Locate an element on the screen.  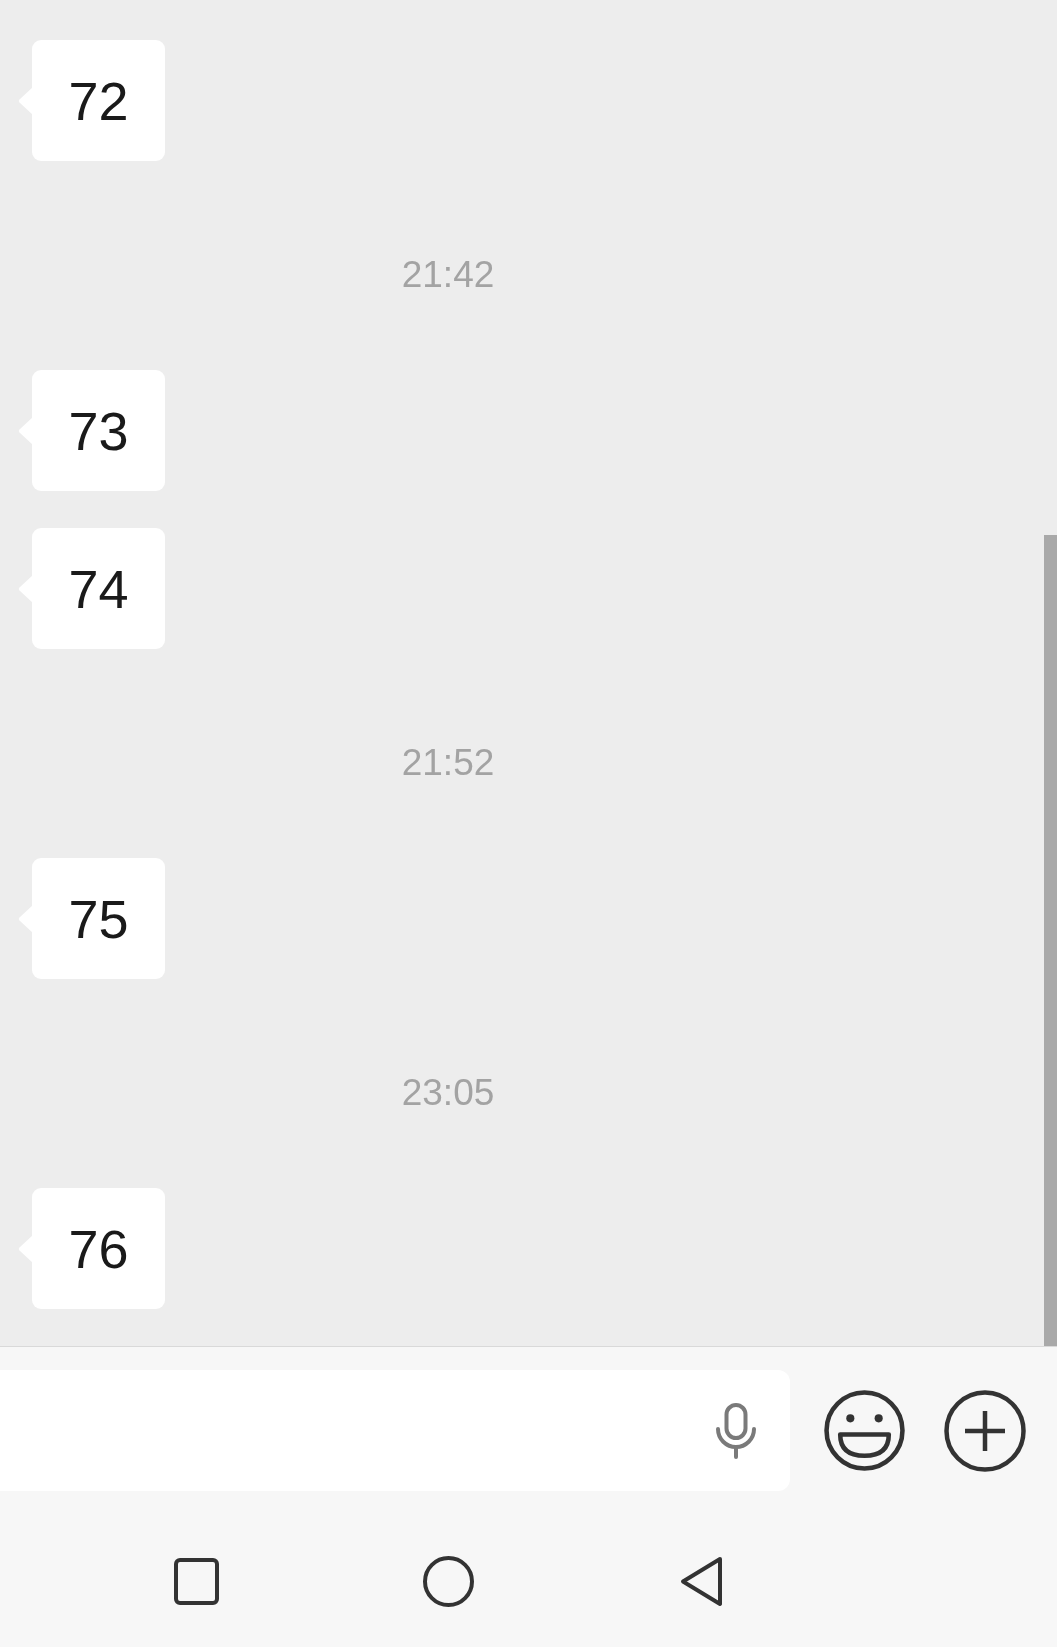
square-nav-icon is located at coordinates (196, 1581).